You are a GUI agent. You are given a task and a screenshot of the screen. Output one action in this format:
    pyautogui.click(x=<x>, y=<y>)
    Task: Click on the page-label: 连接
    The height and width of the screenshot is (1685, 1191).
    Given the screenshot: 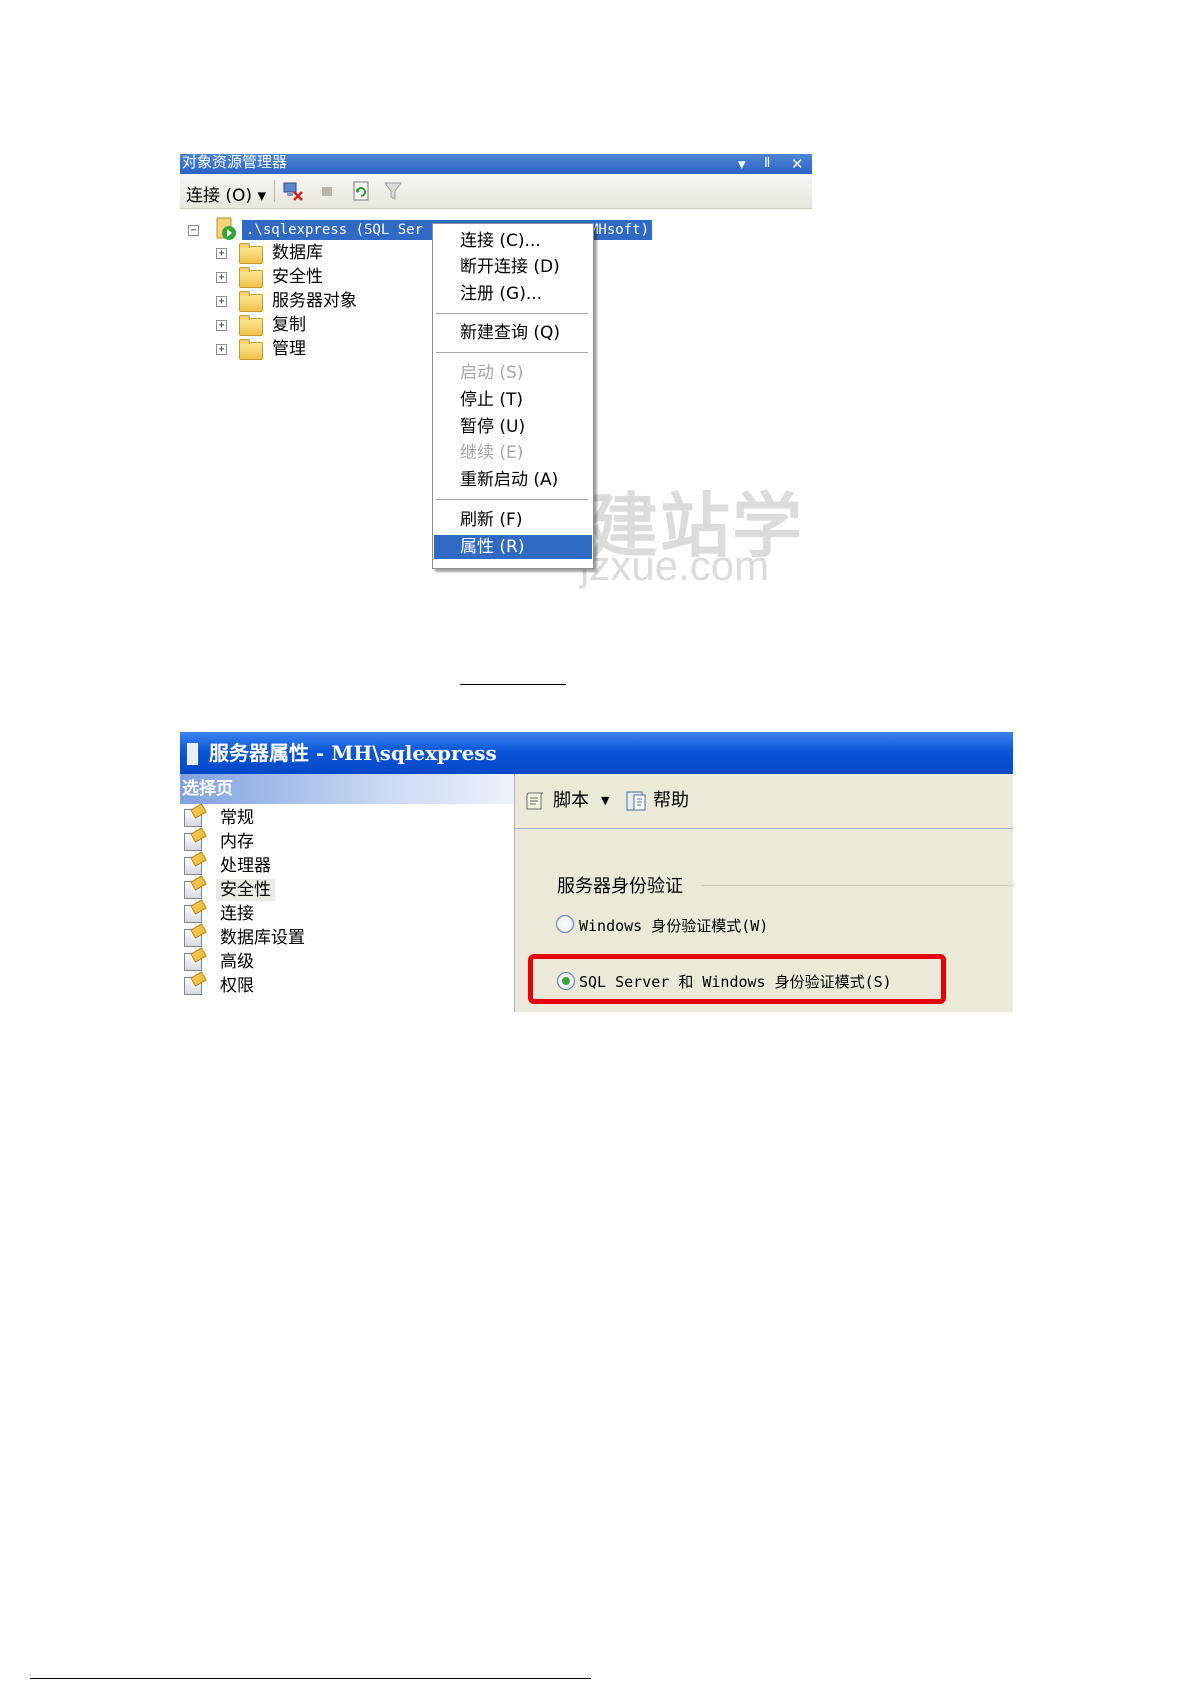 What is the action you would take?
    pyautogui.click(x=237, y=914)
    